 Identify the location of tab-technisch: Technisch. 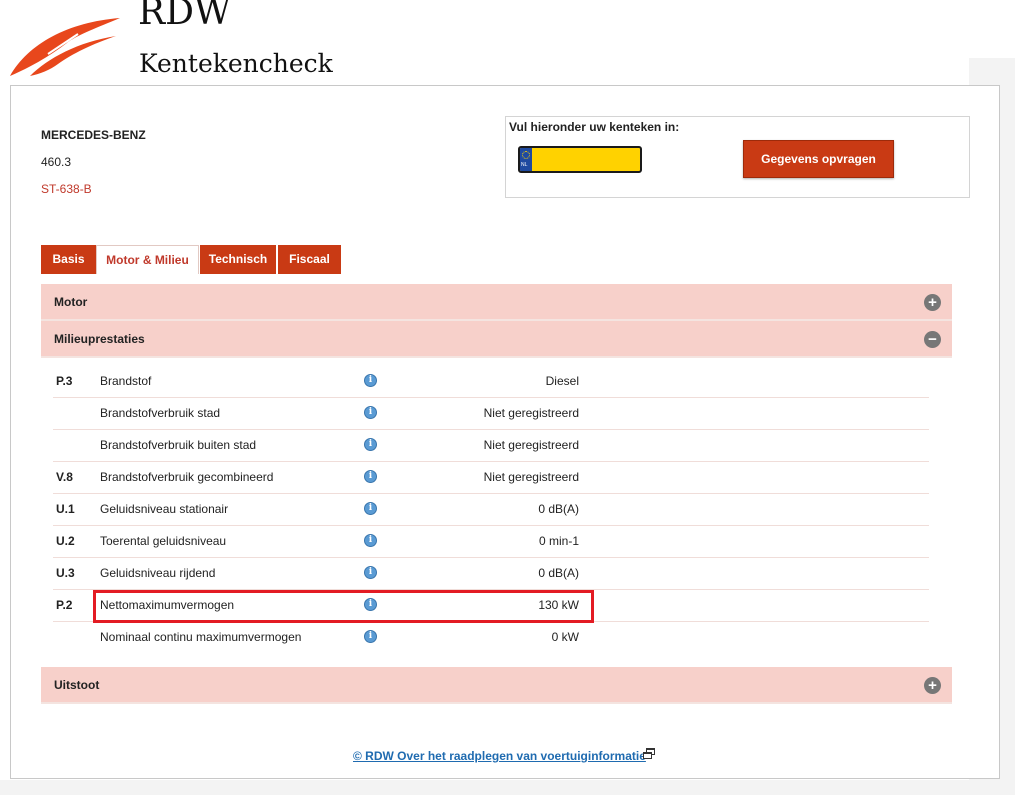
(238, 259).